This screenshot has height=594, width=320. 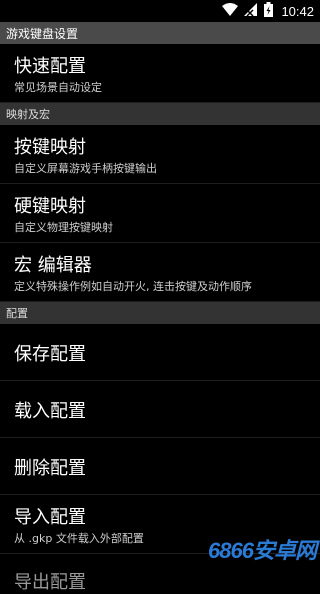 I want to click on item-title: 宏 编辑器, so click(x=53, y=265).